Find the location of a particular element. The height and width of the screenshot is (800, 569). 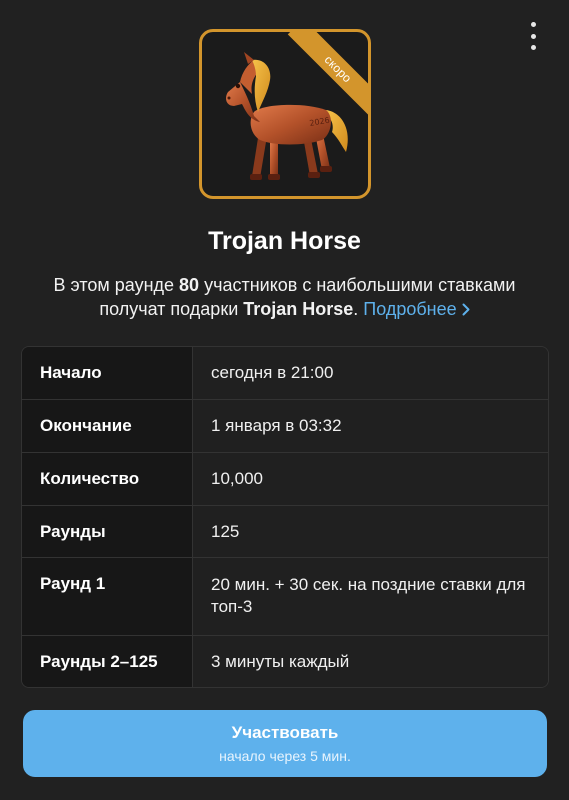

participate-label: Участвовать is located at coordinates (285, 732).